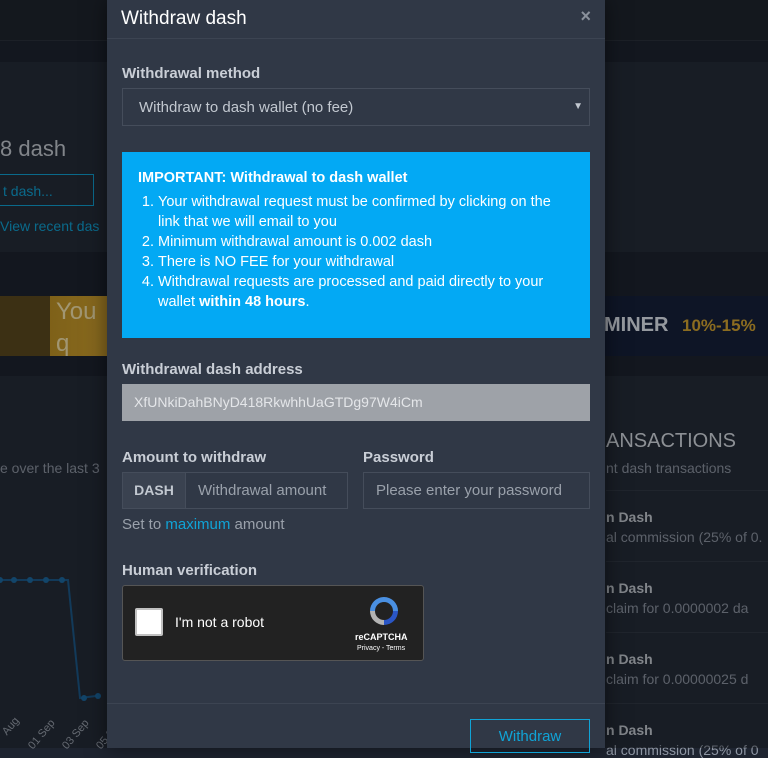  What do you see at coordinates (356, 19) in the screenshot?
I see `modal-header: Withdraw dash ×` at bounding box center [356, 19].